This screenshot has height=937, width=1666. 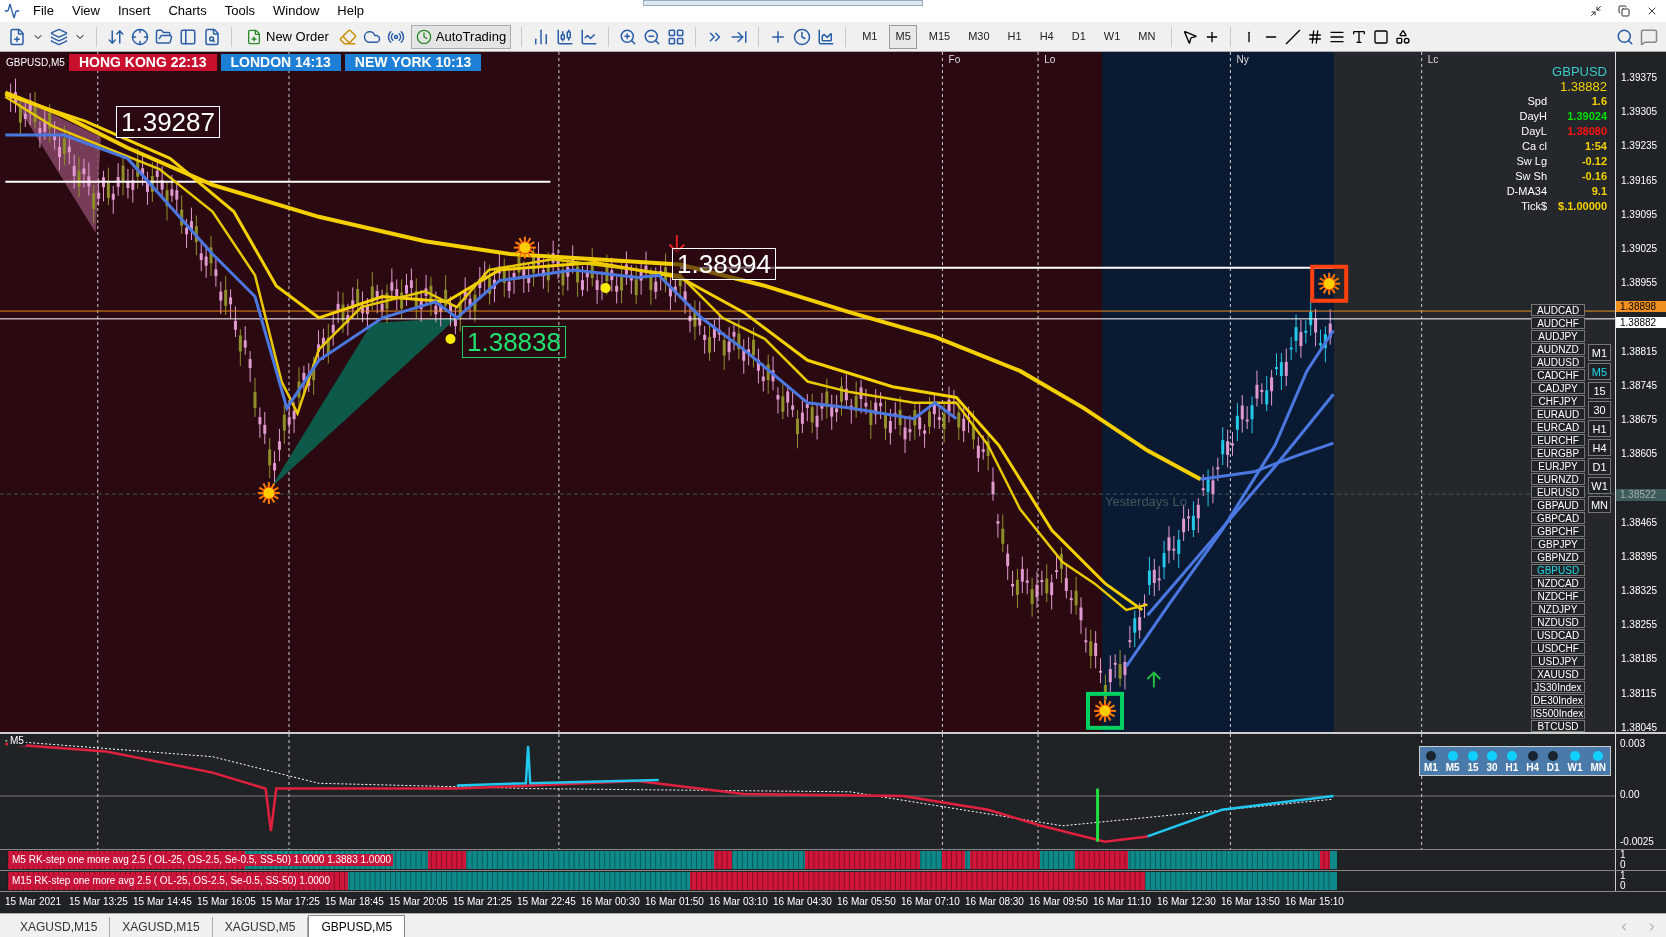 What do you see at coordinates (43, 11) in the screenshot?
I see `menu-item: File` at bounding box center [43, 11].